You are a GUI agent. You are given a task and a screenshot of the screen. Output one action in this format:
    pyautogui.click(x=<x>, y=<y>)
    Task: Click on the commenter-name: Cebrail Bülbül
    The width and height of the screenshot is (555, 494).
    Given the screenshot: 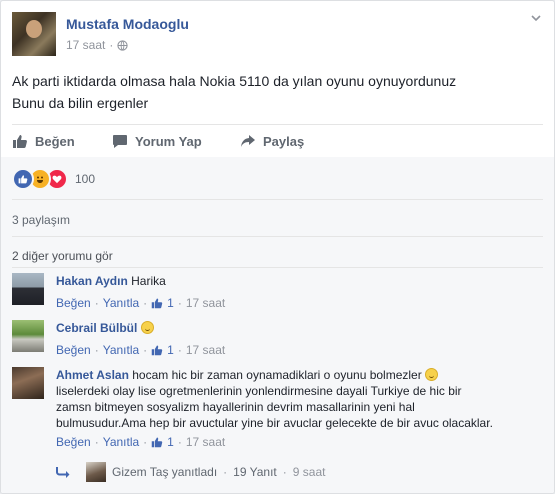 What is the action you would take?
    pyautogui.click(x=96, y=328)
    